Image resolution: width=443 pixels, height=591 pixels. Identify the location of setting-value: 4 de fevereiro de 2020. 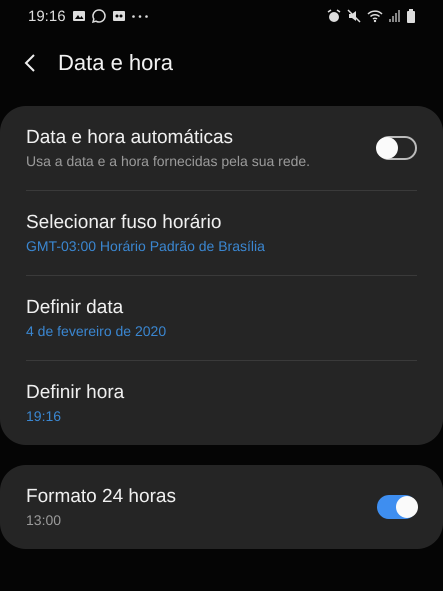
(97, 331).